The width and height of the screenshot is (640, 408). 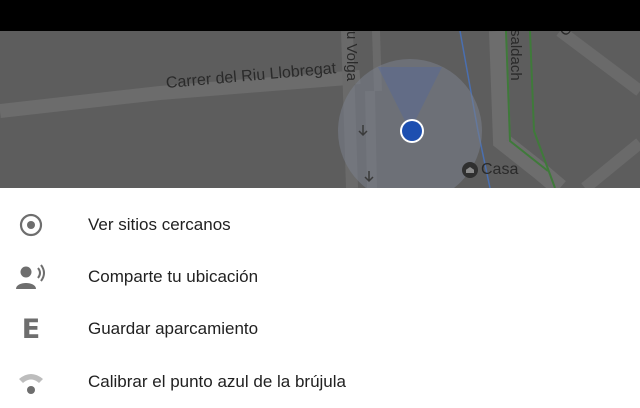 I want to click on current-location-marker, so click(x=412, y=131).